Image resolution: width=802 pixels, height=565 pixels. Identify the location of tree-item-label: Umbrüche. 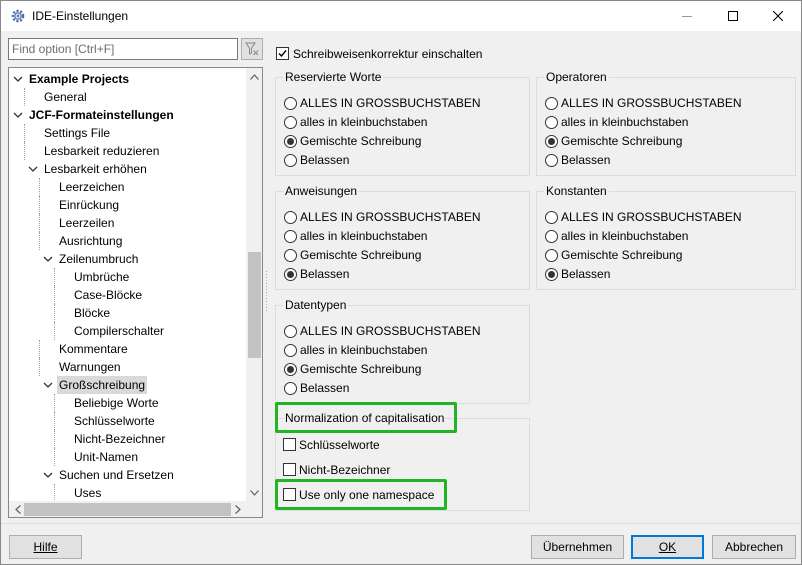
(102, 277).